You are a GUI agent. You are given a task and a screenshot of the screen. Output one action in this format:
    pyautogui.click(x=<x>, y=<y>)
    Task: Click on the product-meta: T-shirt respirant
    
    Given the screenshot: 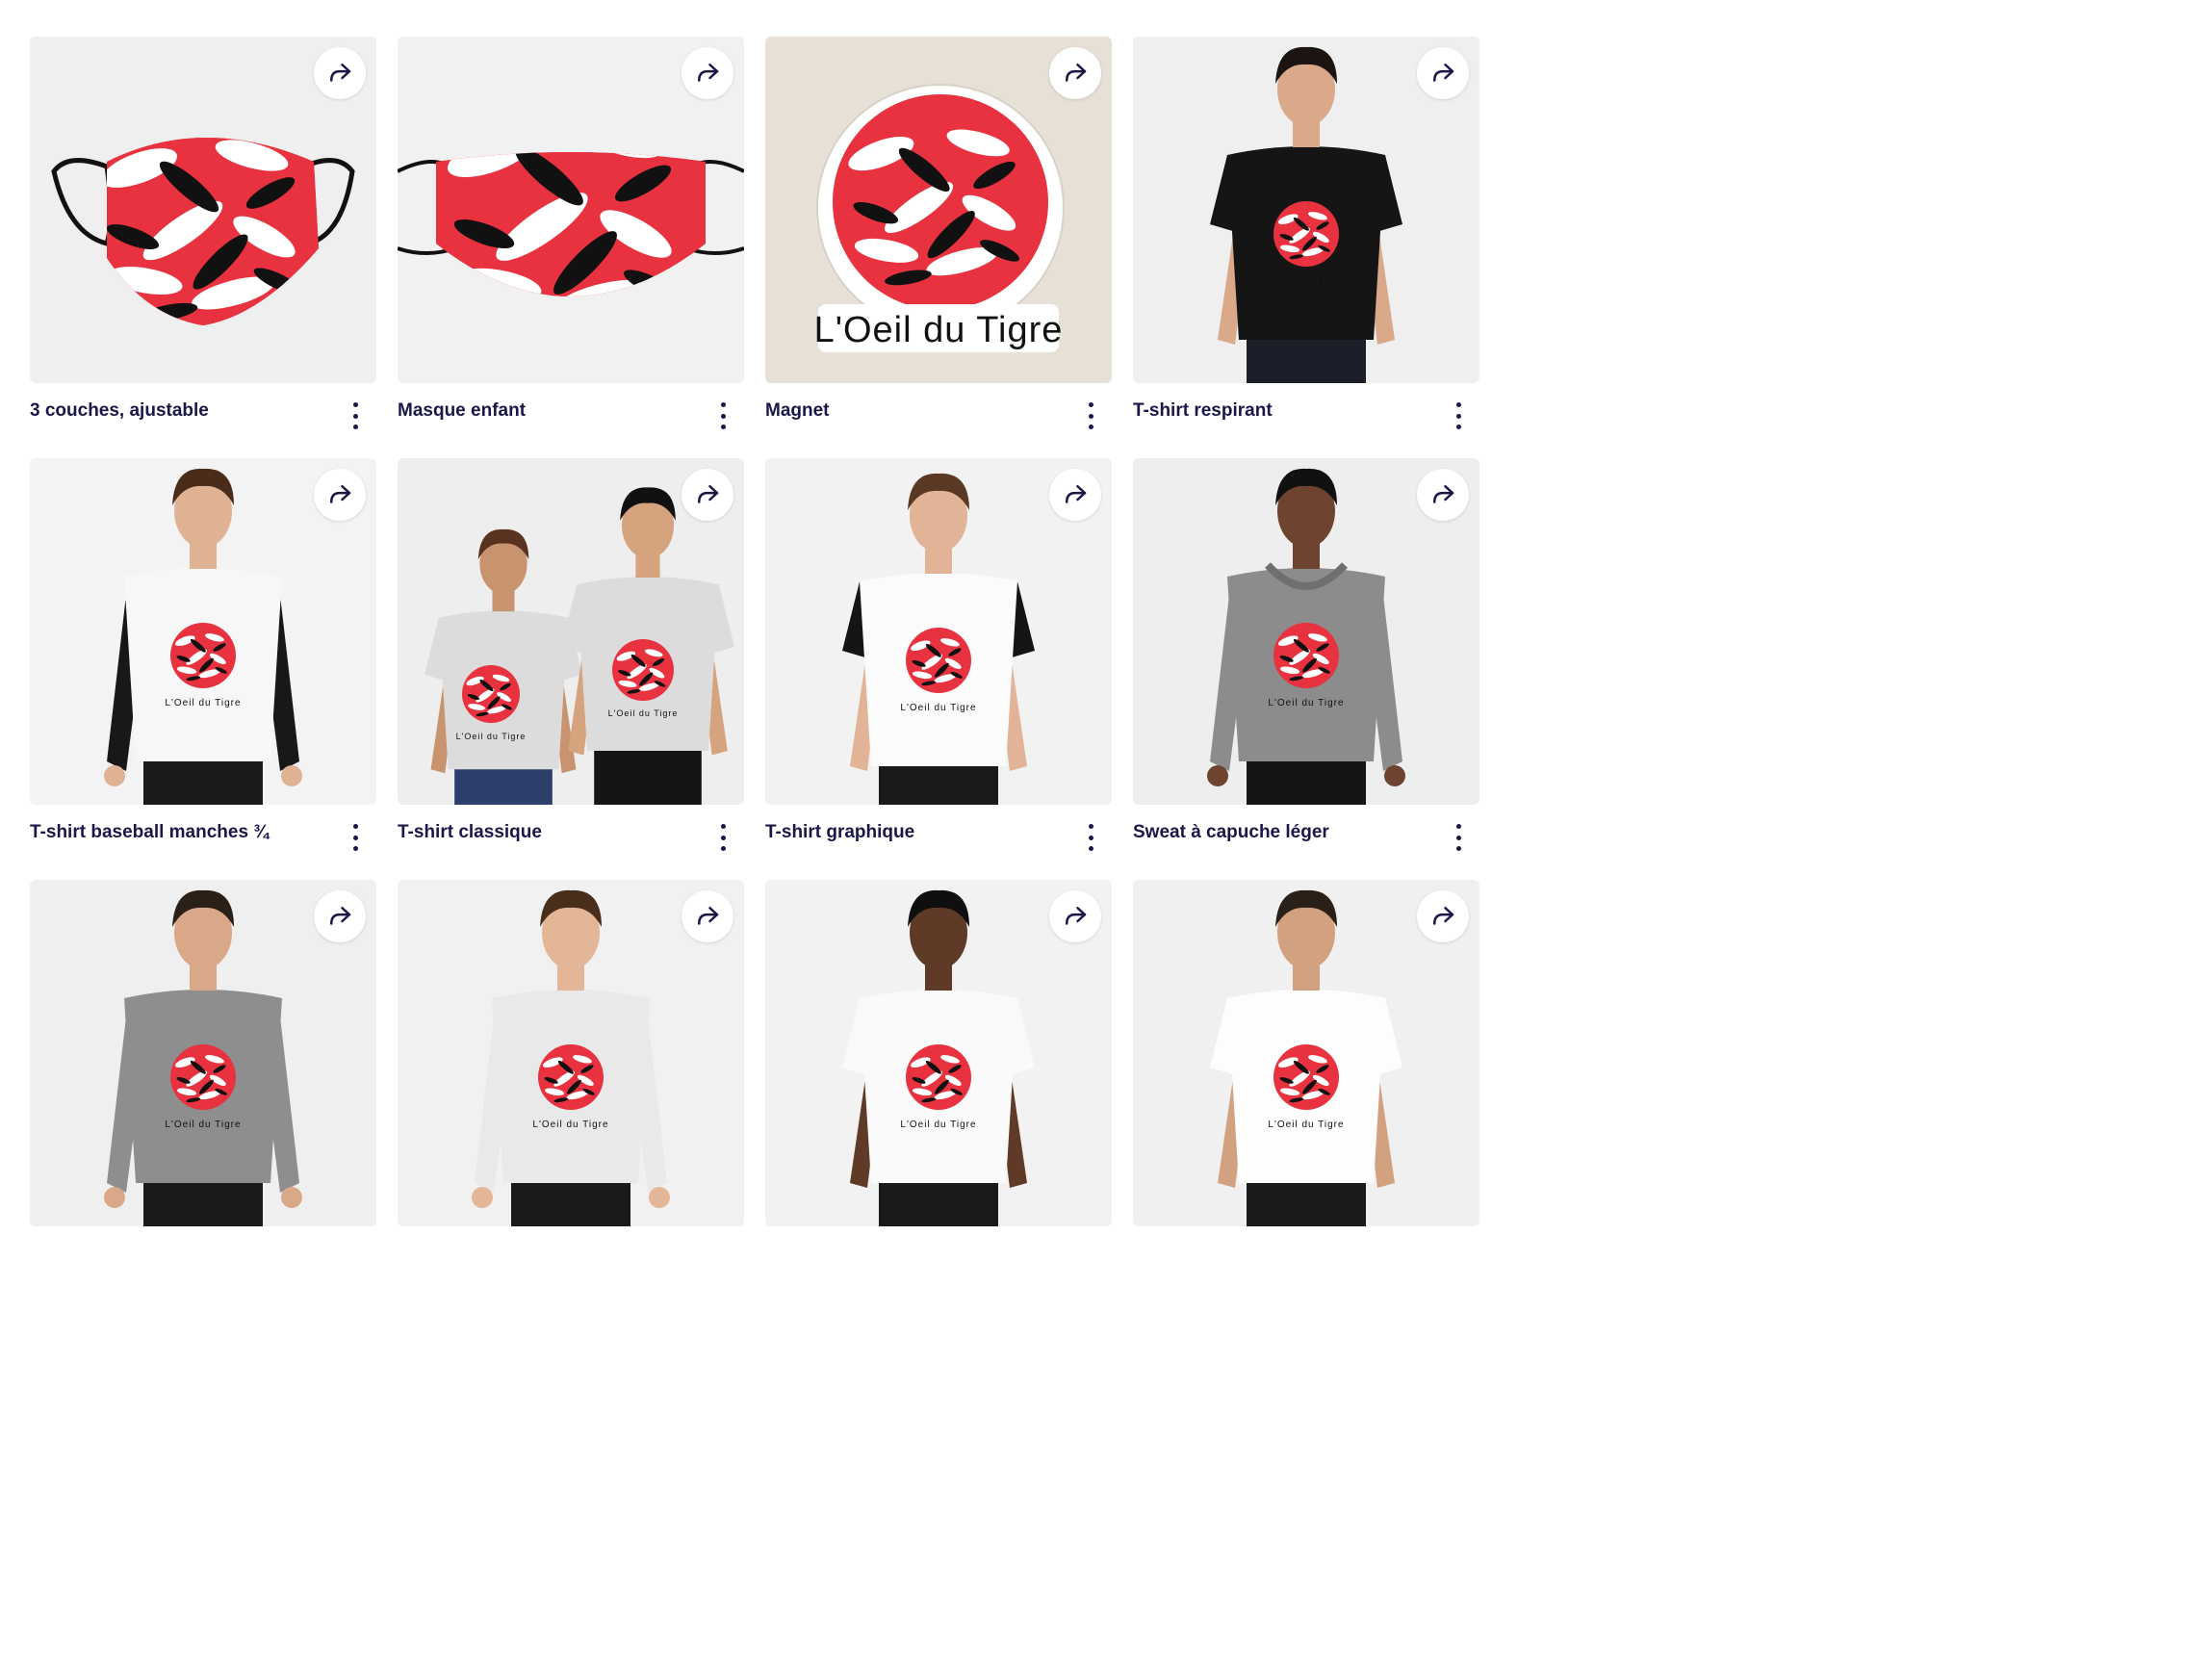 What is the action you would take?
    pyautogui.click(x=1306, y=420)
    